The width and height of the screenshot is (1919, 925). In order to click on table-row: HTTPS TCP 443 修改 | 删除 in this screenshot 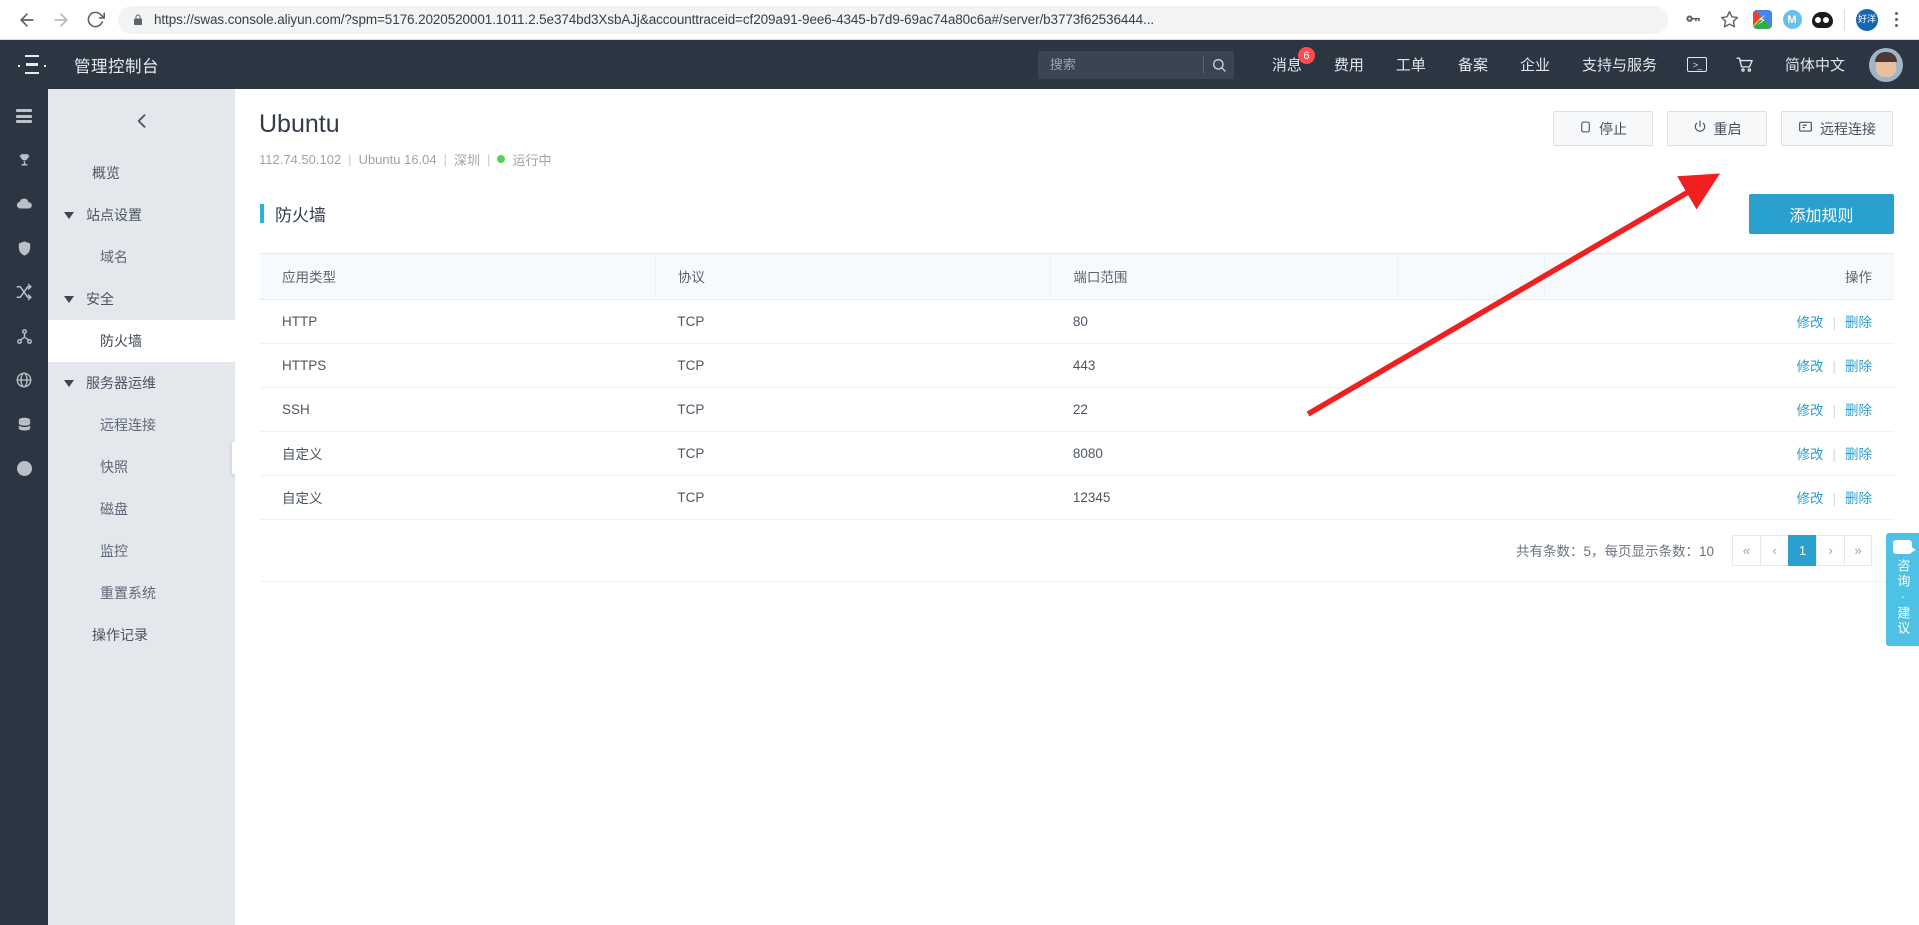, I will do `click(1077, 365)`.